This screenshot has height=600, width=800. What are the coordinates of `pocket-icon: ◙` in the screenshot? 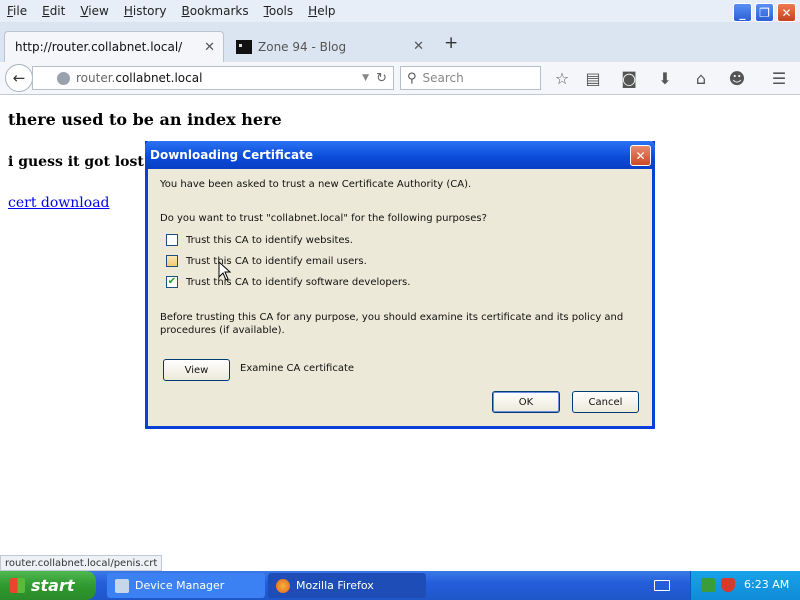 It's located at (629, 78).